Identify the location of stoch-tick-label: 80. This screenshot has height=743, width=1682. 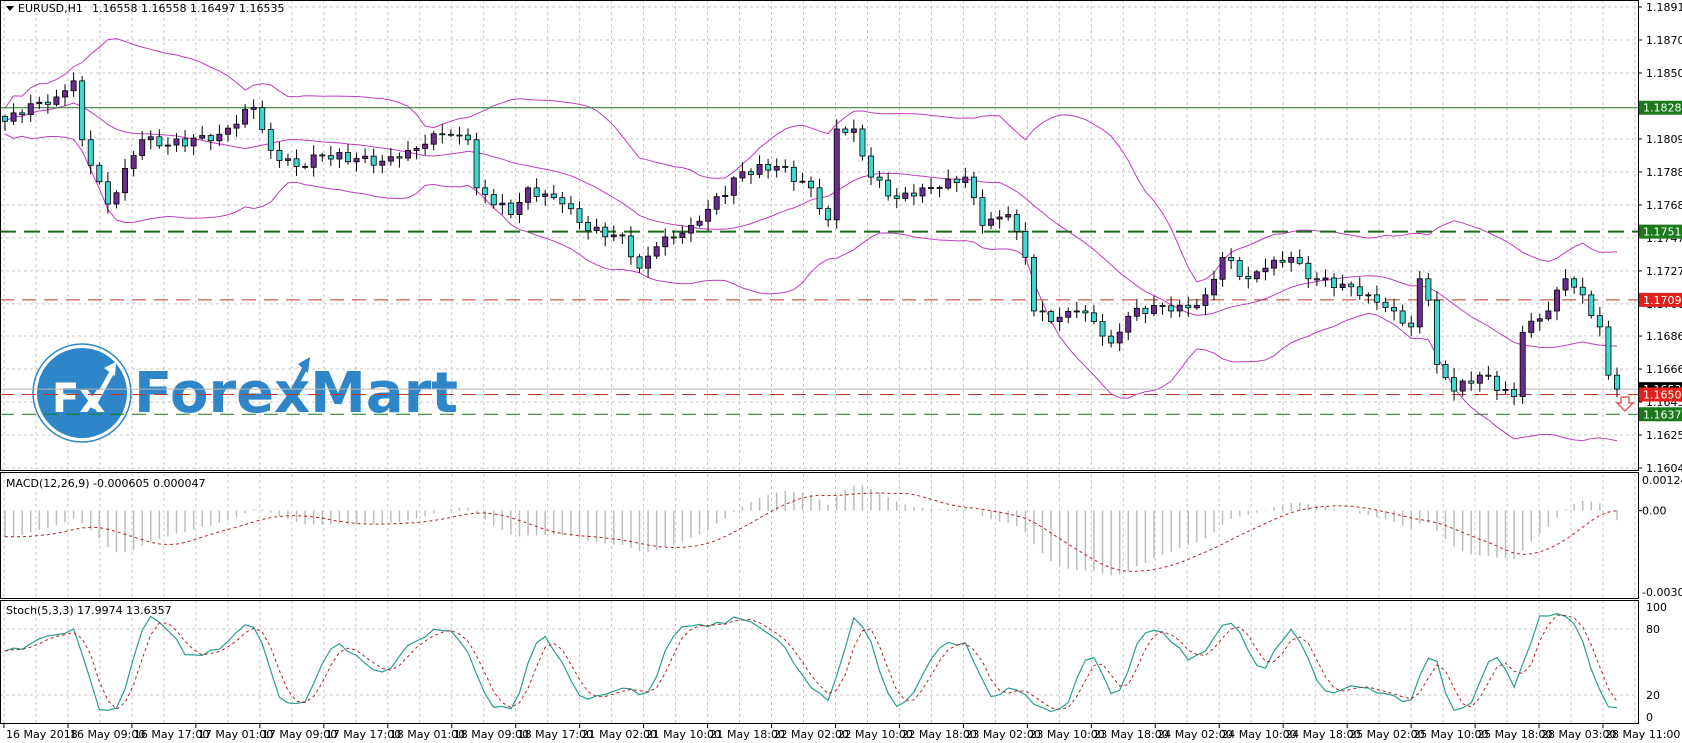
(1653, 629).